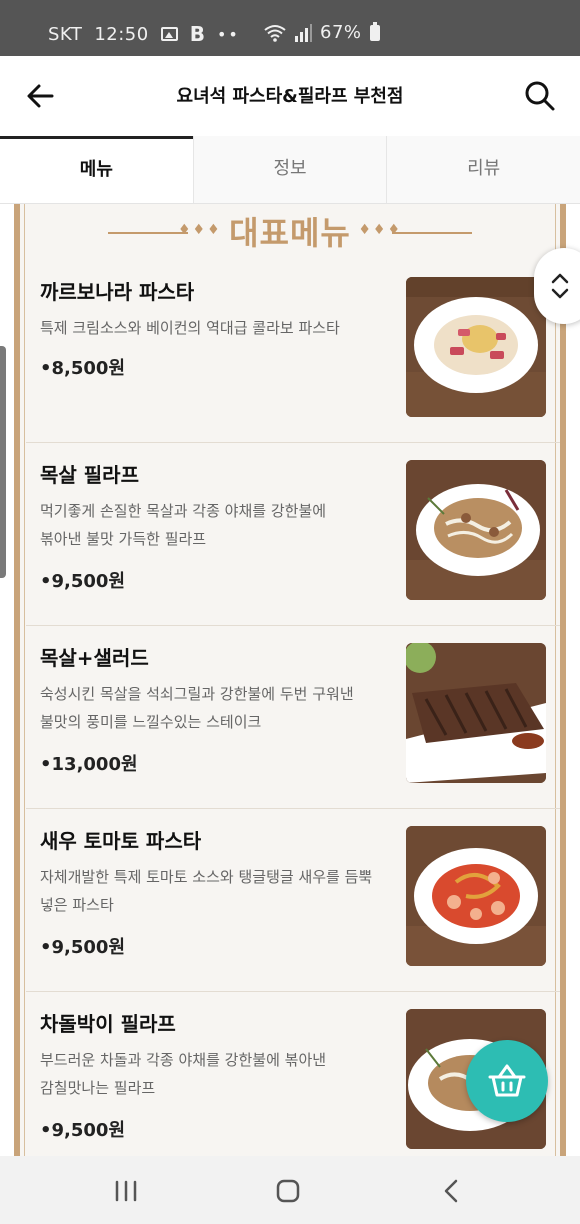 This screenshot has width=580, height=1224. What do you see at coordinates (65, 34) in the screenshot?
I see `carrier-label: SKT` at bounding box center [65, 34].